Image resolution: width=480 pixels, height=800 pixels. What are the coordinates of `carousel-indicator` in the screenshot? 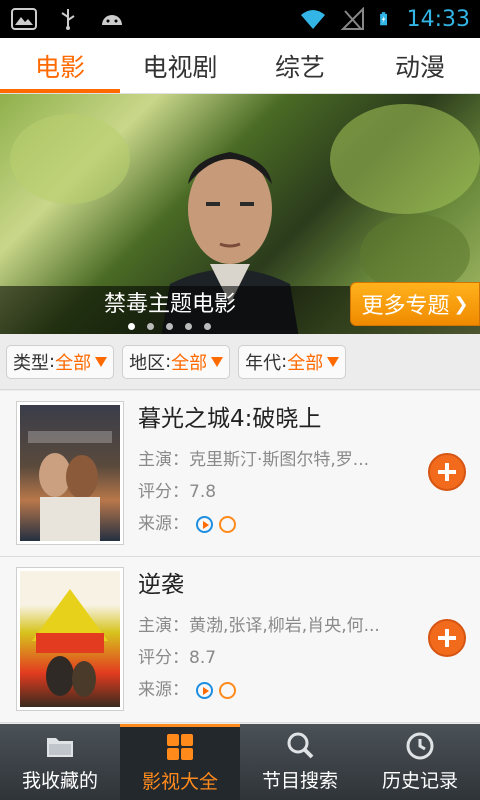 It's located at (169, 326).